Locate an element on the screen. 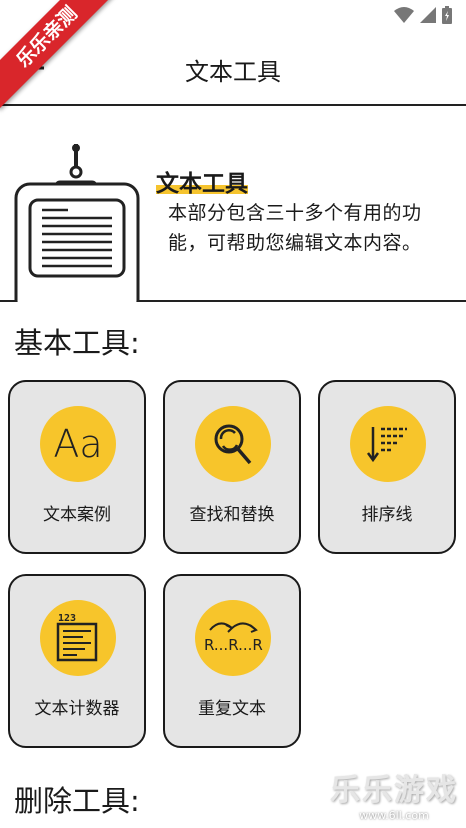  sort-lines-icon is located at coordinates (388, 444).